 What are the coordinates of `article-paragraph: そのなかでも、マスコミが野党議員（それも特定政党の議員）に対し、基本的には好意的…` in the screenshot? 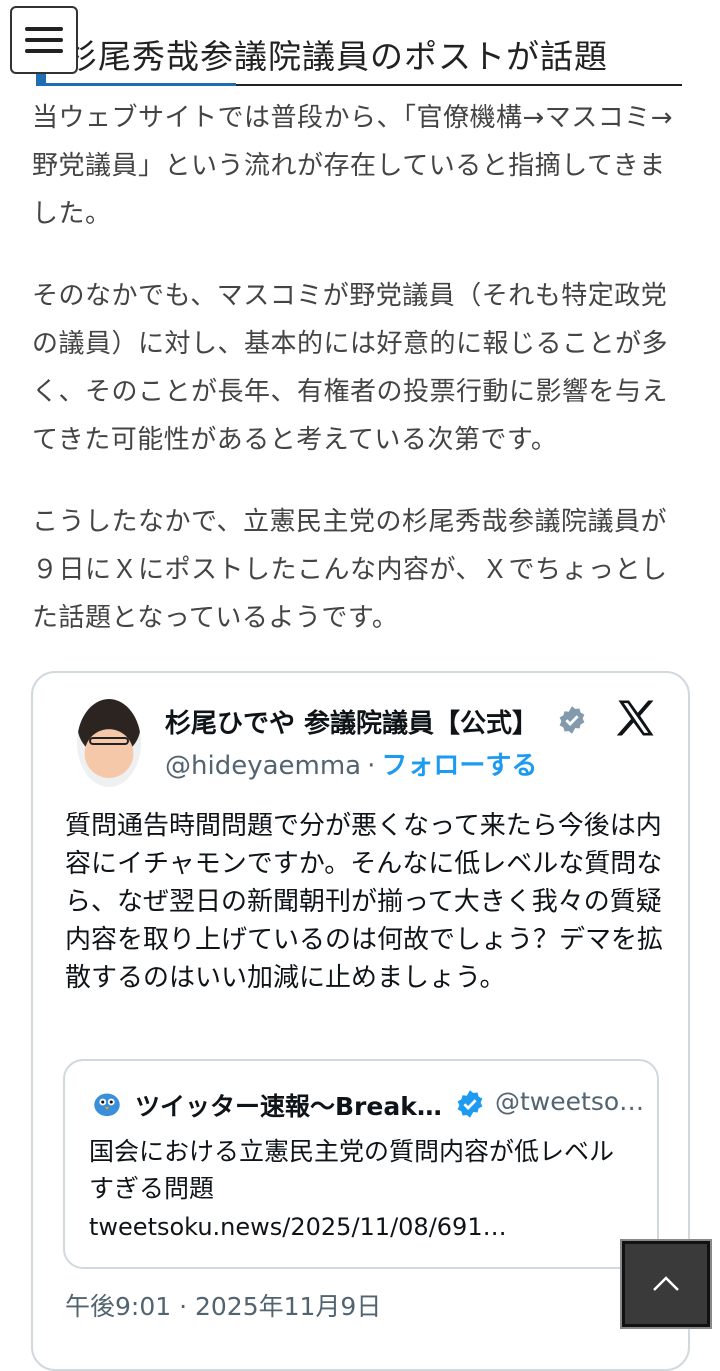 It's located at (350, 368).